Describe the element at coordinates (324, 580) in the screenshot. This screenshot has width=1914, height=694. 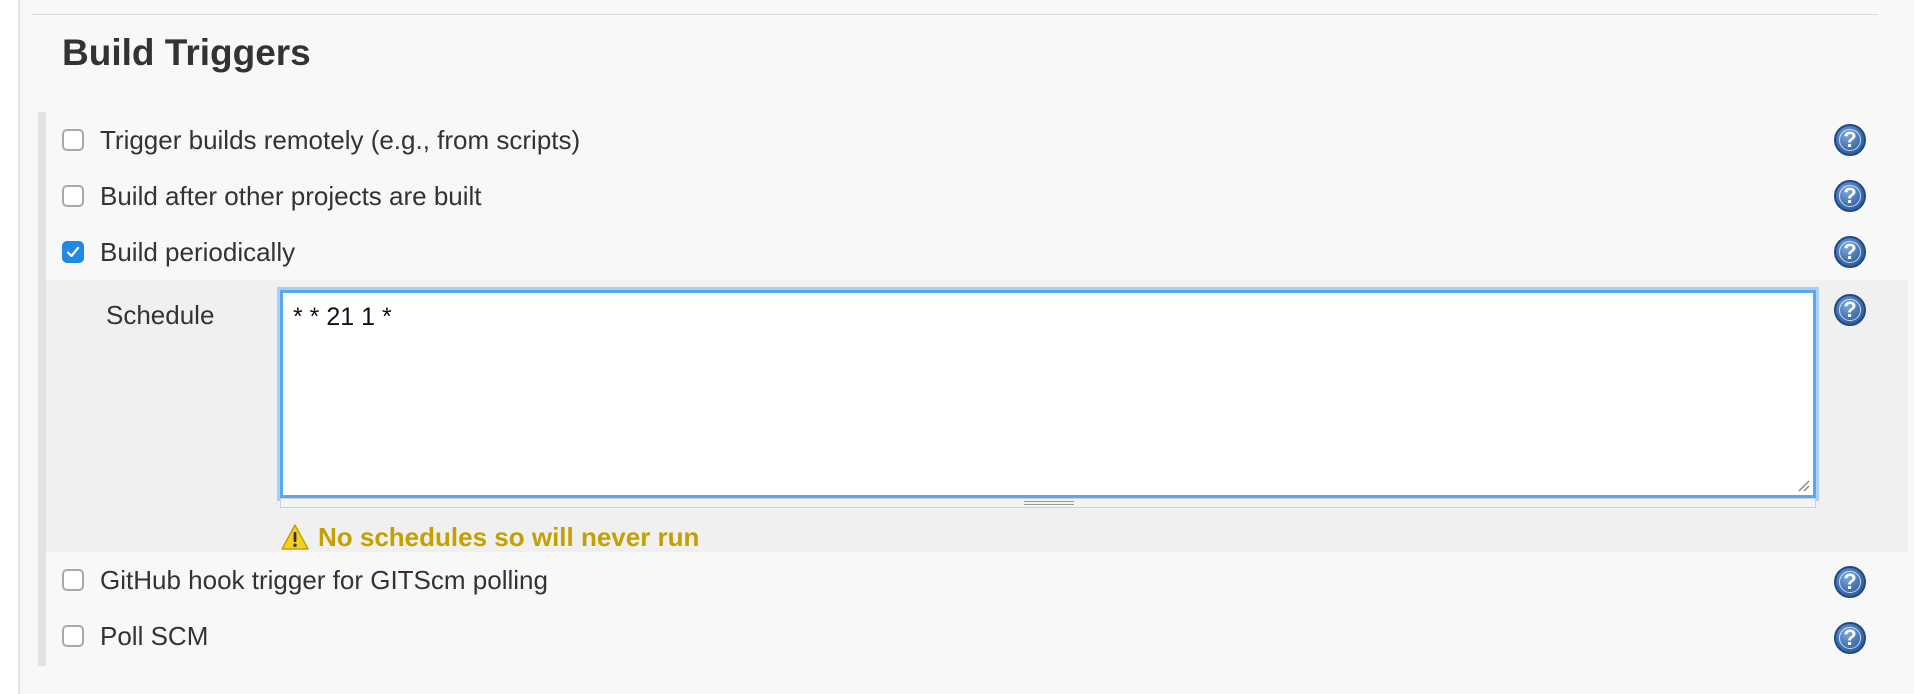
I see `trigger-github-hook-label: GitHub hook trigger for GITScm polling` at that location.